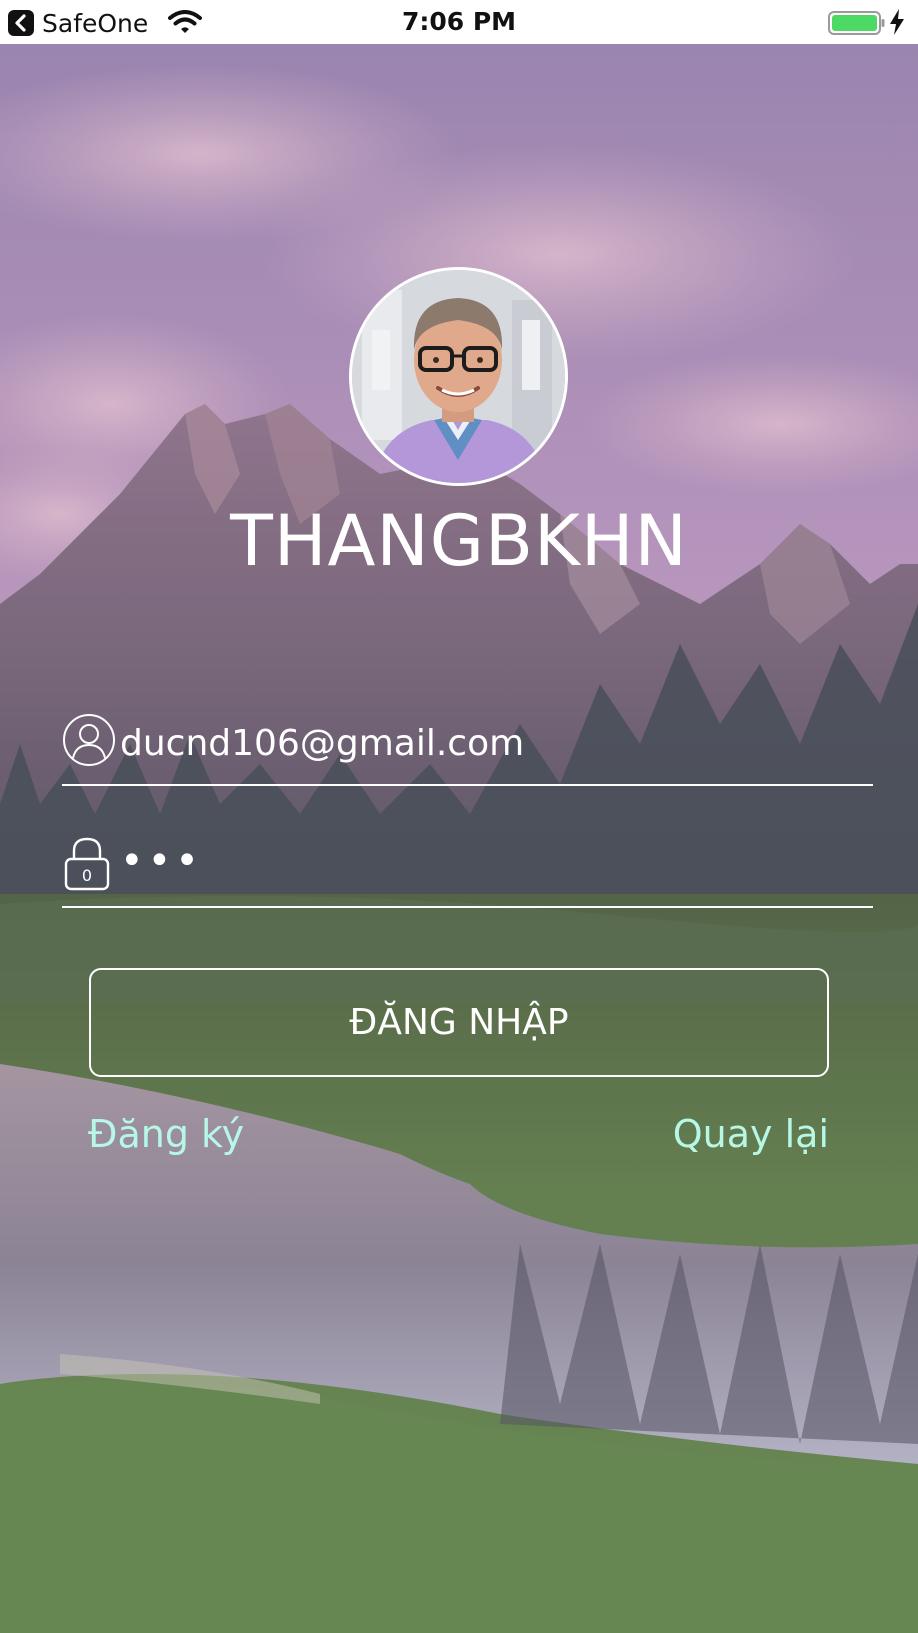  Describe the element at coordinates (458, 376) in the screenshot. I see `profile-avatar` at that location.